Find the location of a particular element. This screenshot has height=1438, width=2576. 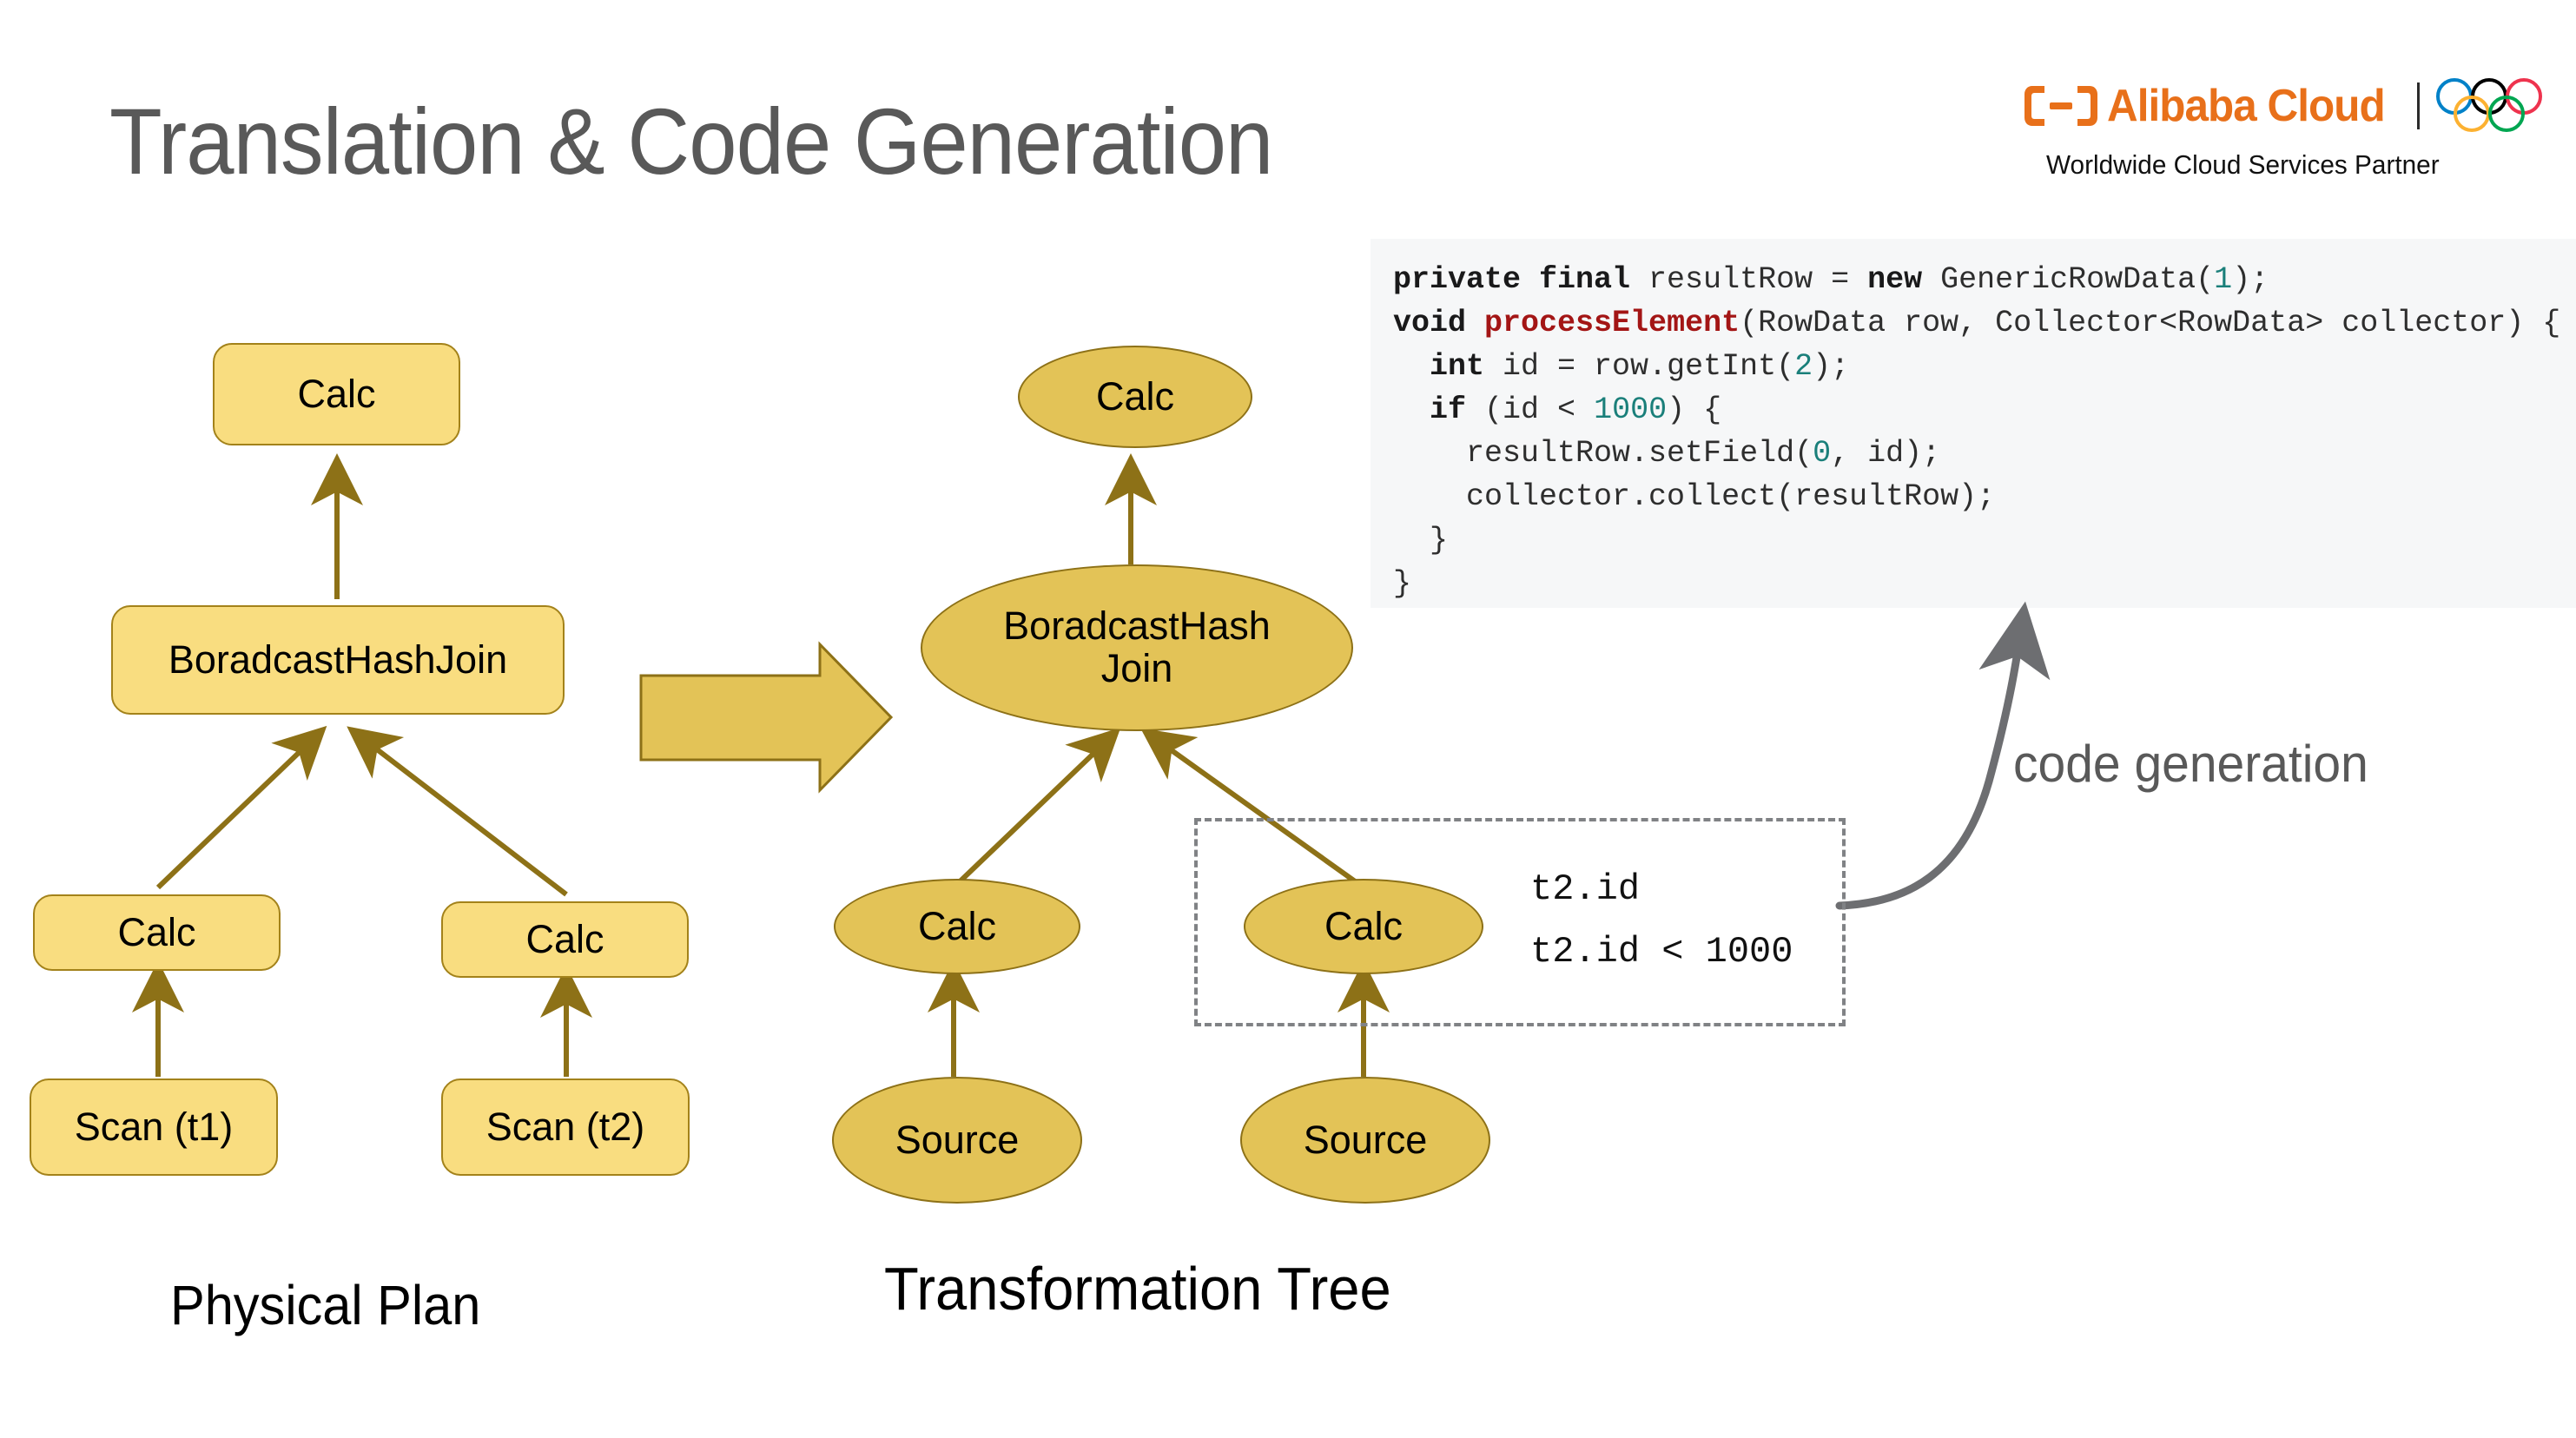

code-line-5: resultRow.setField(0, id); is located at coordinates (1704, 453).